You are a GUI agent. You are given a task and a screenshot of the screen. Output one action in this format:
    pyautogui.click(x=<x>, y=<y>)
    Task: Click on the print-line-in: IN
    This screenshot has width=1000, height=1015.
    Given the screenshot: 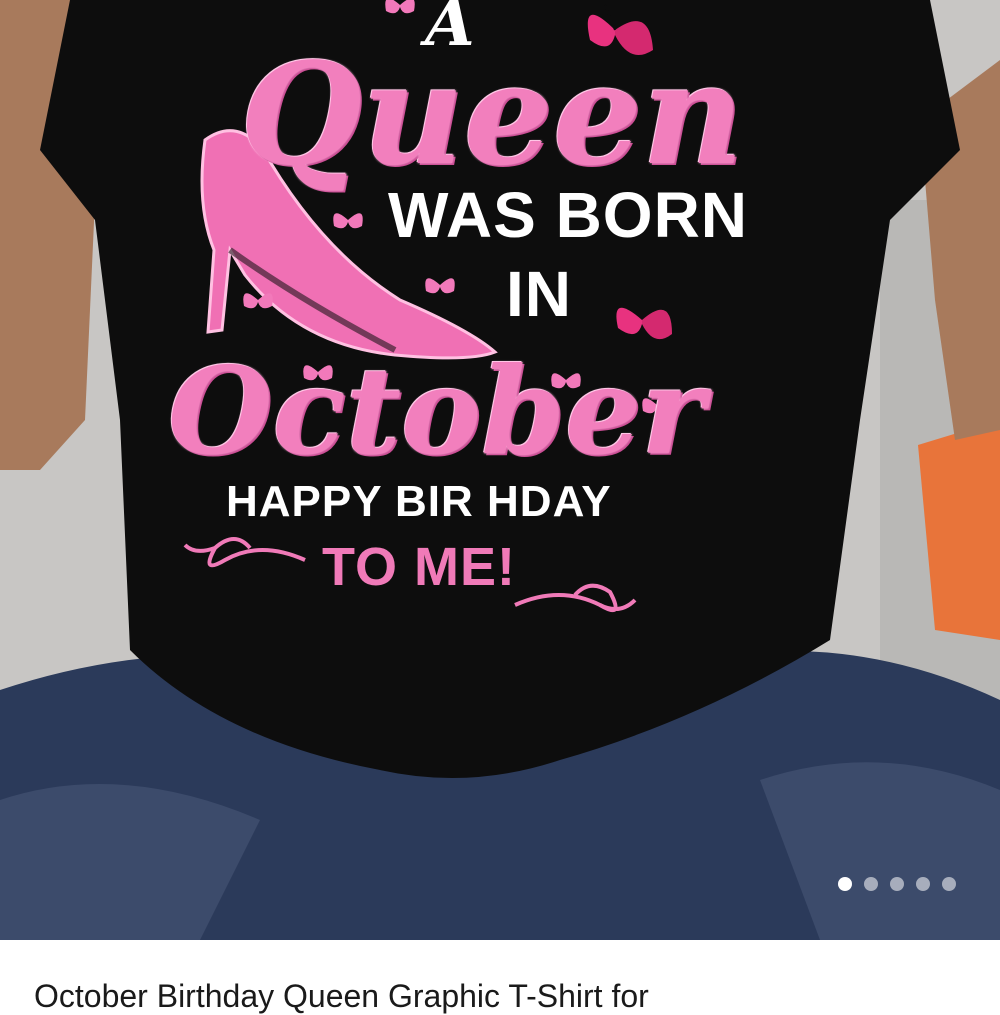 What is the action you would take?
    pyautogui.click(x=539, y=294)
    